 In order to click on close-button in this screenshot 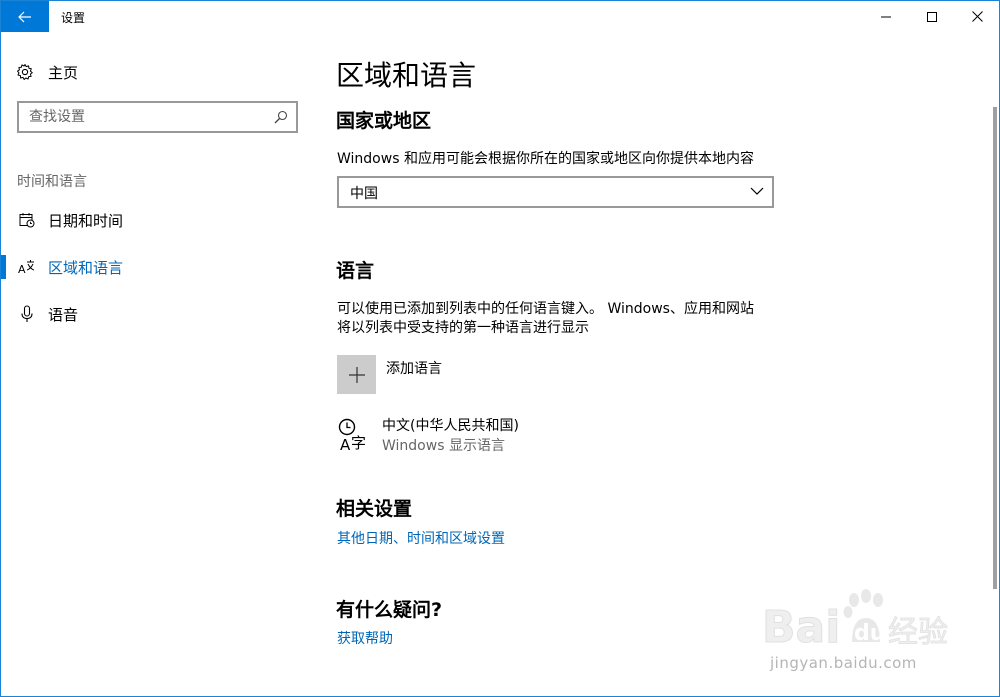, I will do `click(977, 16)`.